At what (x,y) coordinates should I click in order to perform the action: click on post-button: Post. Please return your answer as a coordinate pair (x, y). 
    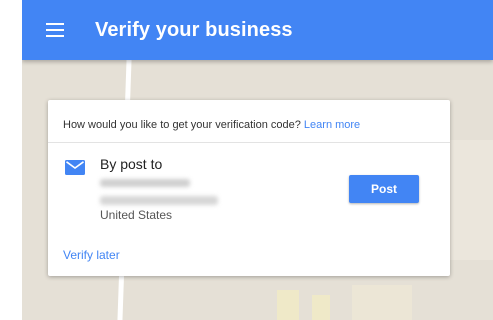
    Looking at the image, I should click on (384, 189).